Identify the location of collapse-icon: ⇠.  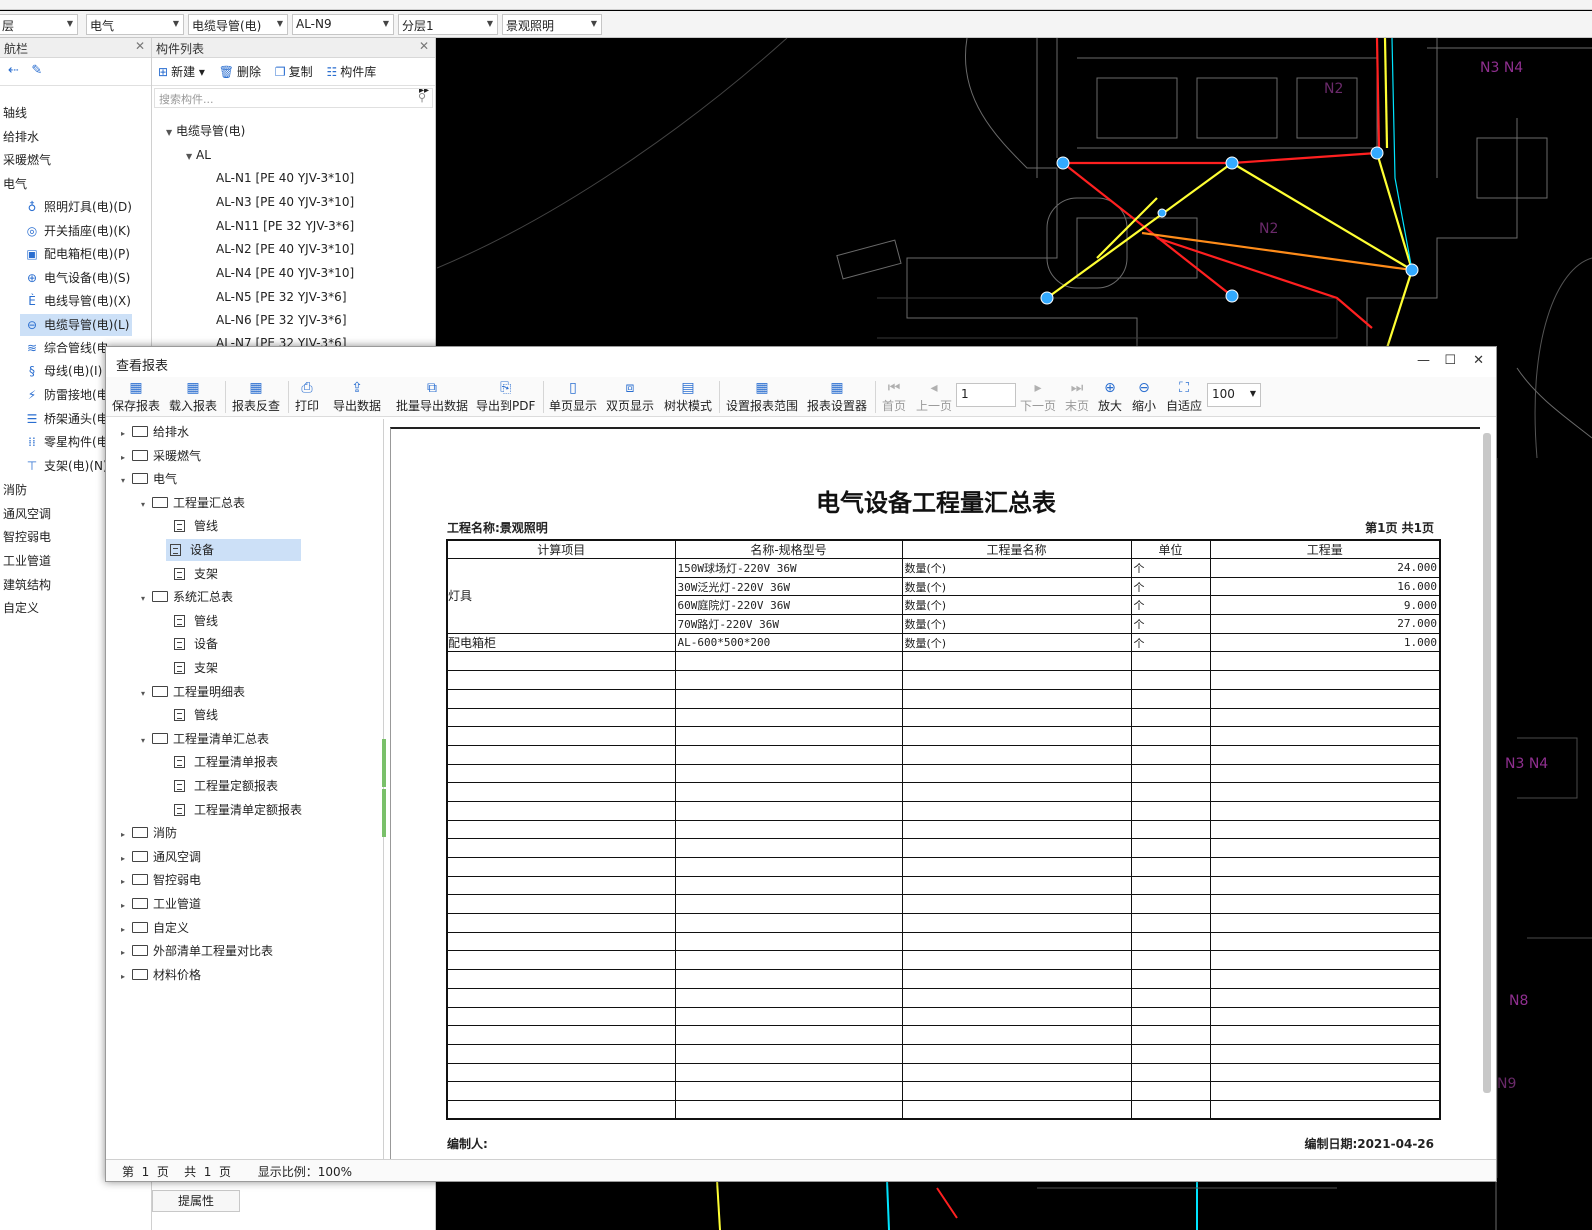
(13, 70).